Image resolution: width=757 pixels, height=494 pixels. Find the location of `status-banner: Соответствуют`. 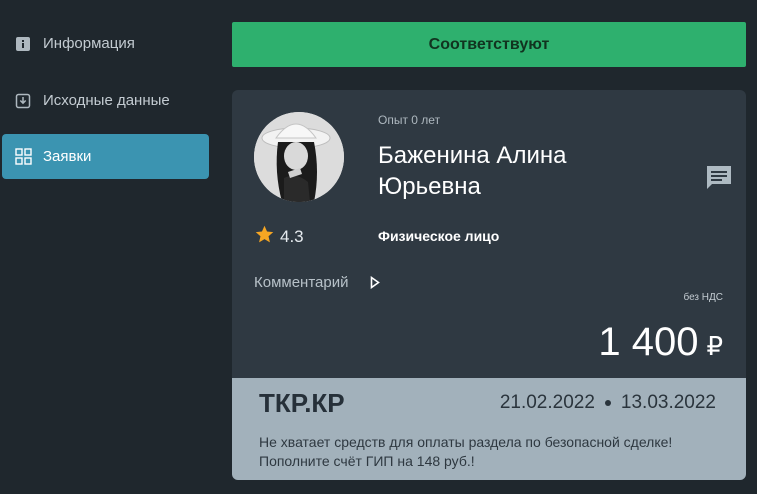

status-banner: Соответствуют is located at coordinates (489, 44).